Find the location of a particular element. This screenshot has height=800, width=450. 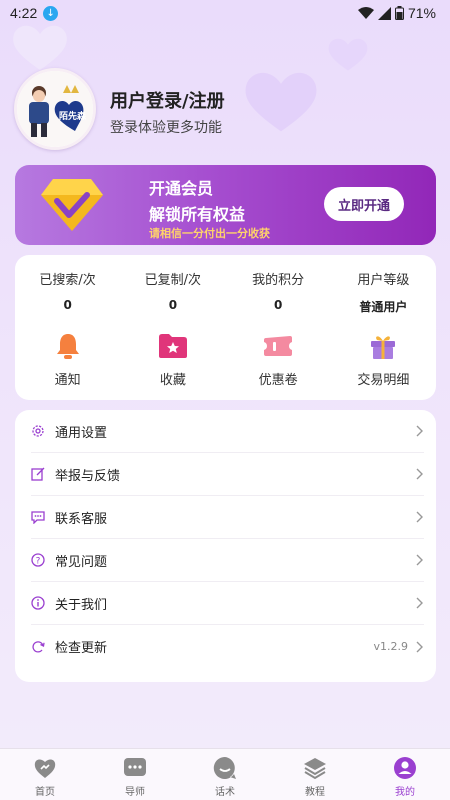

chat-bubble-icon is located at coordinates (224, 767).